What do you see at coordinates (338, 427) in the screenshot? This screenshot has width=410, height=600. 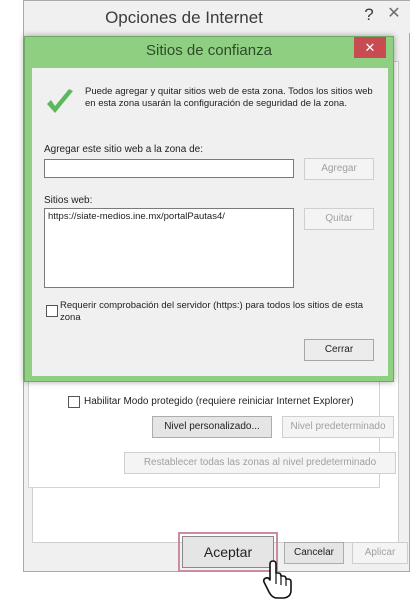 I see `default-level-button: Nivel predeterminado` at bounding box center [338, 427].